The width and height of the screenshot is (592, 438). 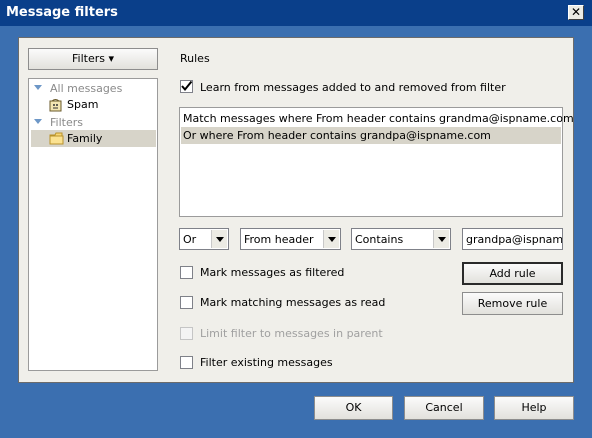 I want to click on learn-checkbox, so click(x=186, y=86).